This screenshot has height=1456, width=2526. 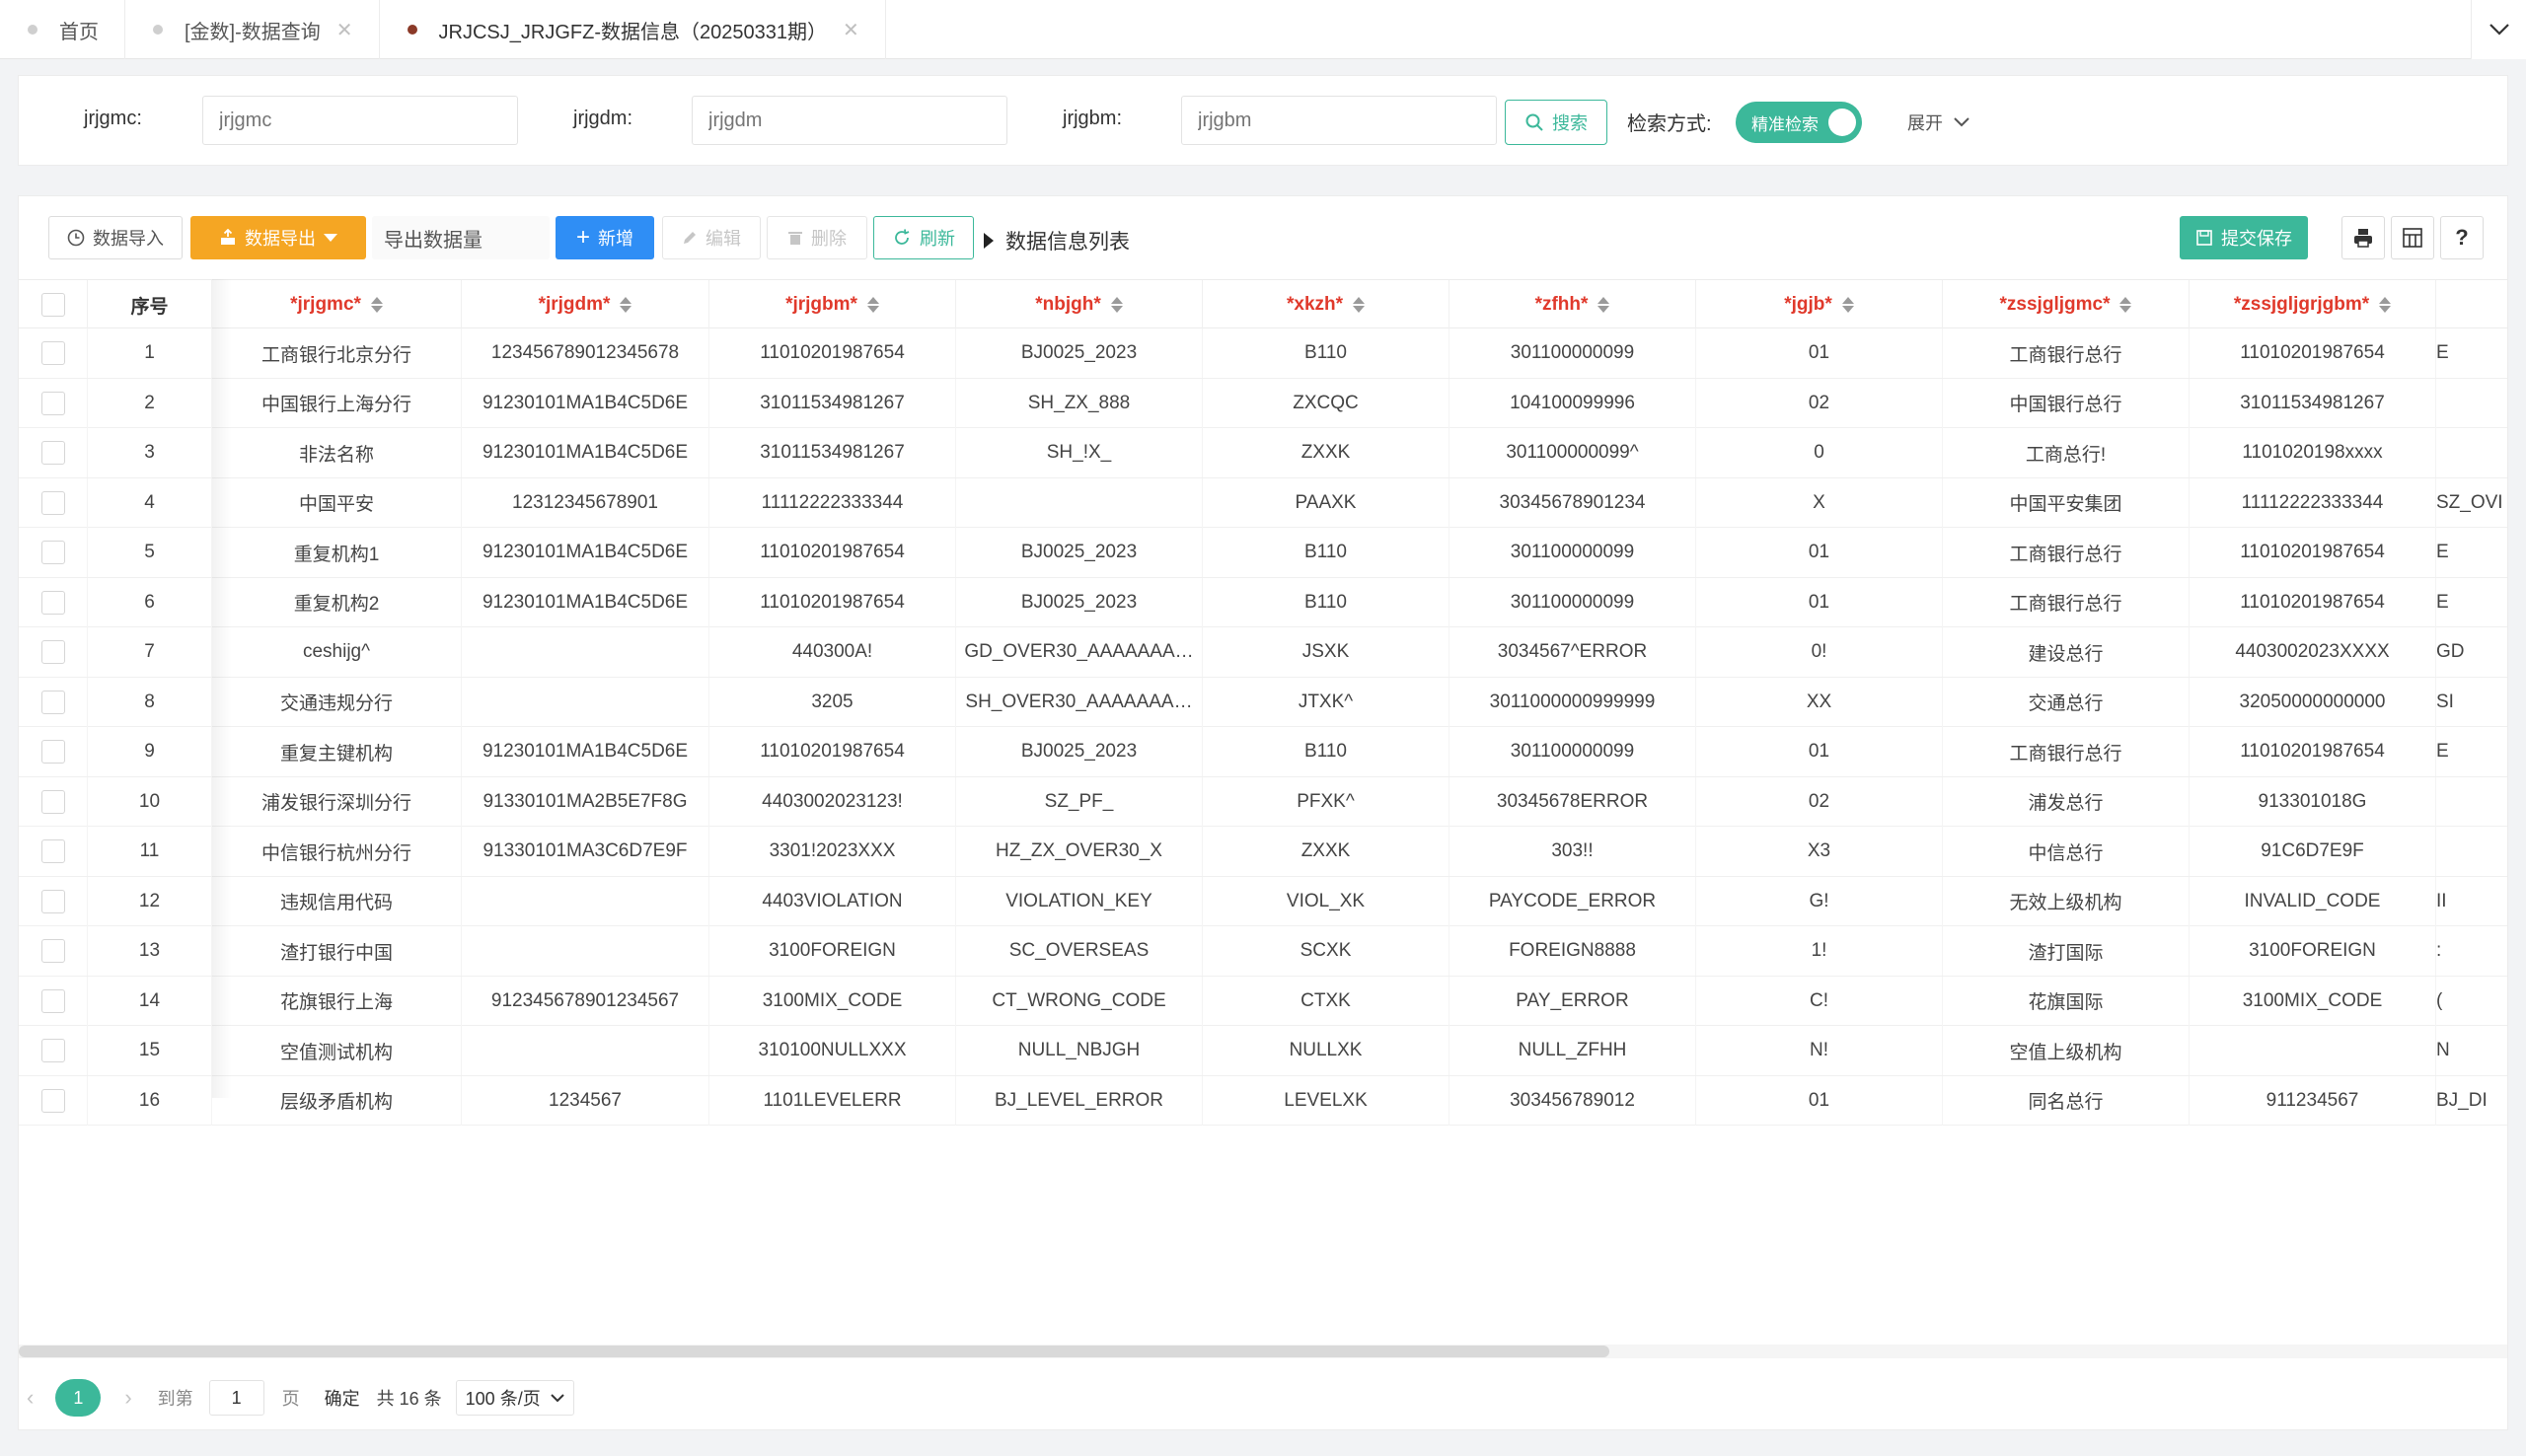 I want to click on edit-button: 编辑, so click(x=711, y=237).